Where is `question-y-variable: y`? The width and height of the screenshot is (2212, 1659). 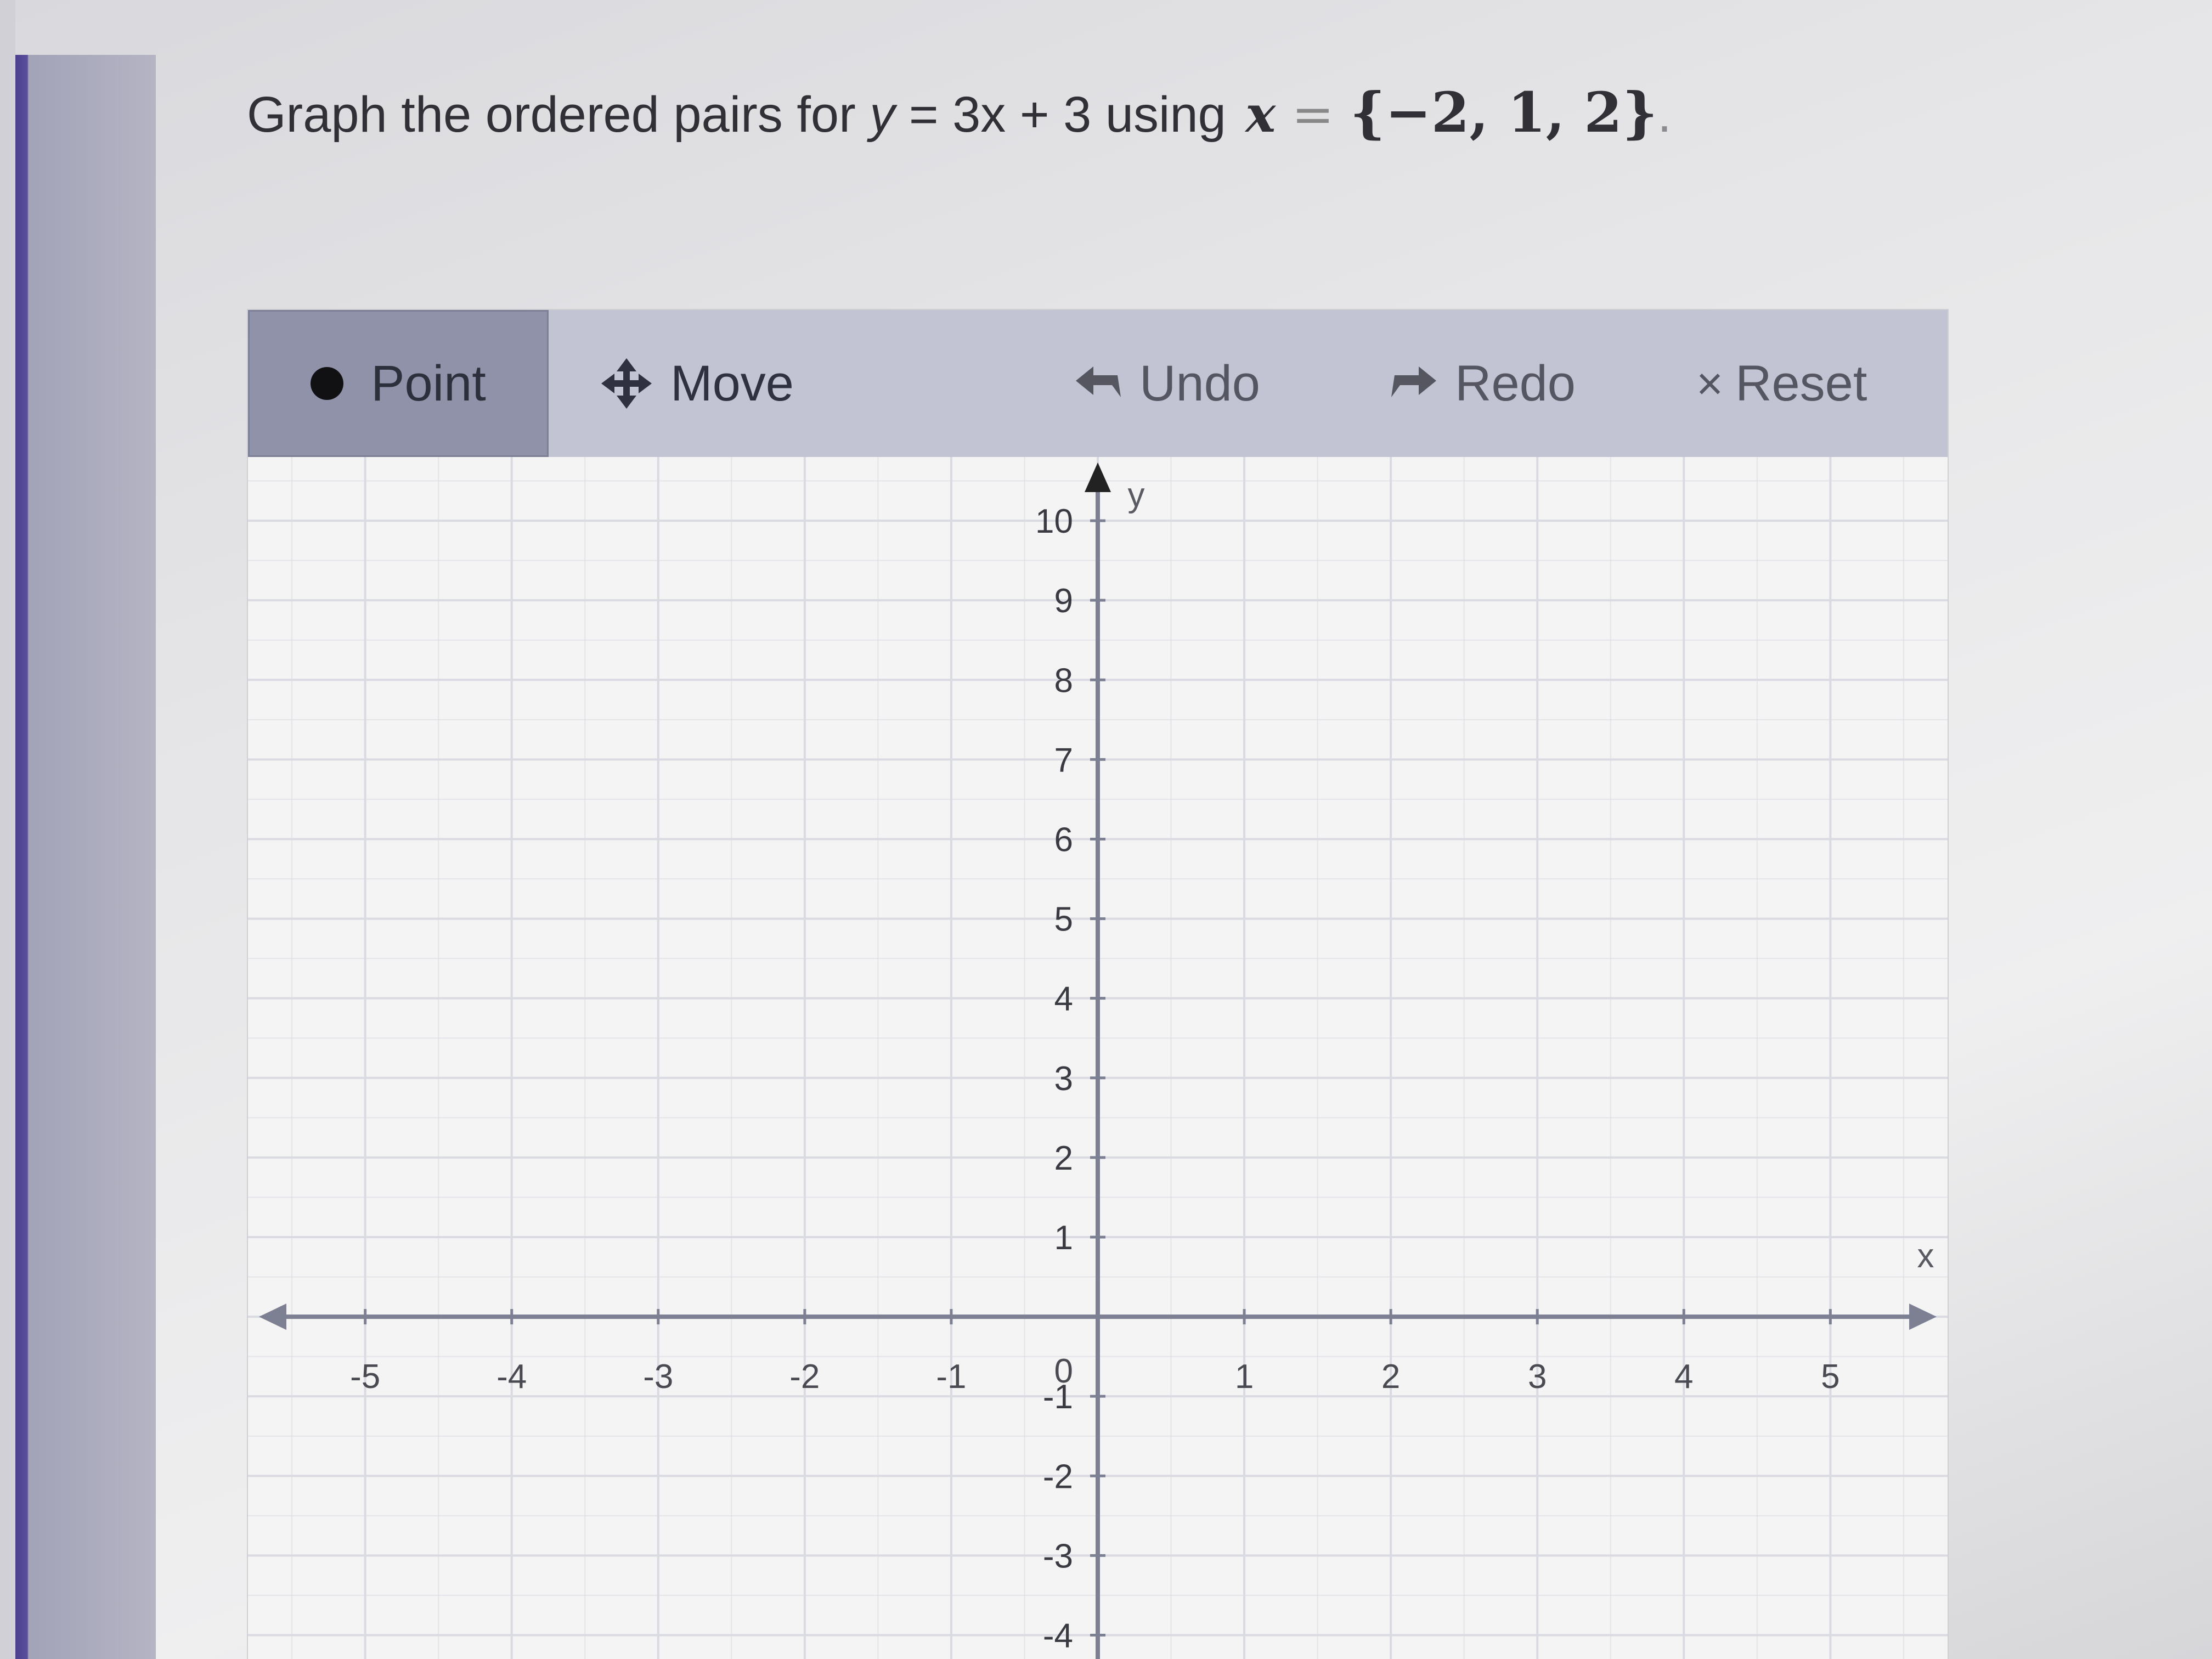
question-y-variable: y is located at coordinates (883, 115).